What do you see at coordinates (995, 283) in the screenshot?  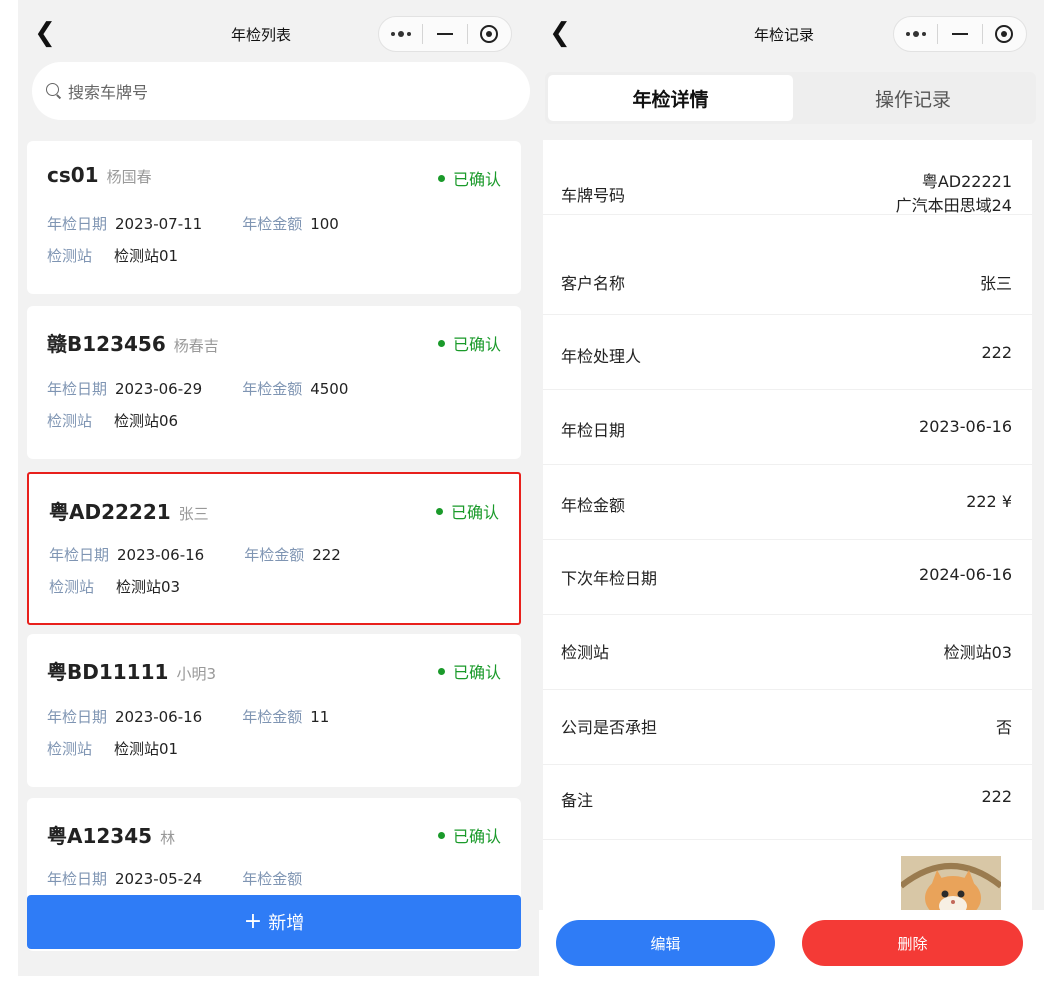 I see `detail-value: 张三` at bounding box center [995, 283].